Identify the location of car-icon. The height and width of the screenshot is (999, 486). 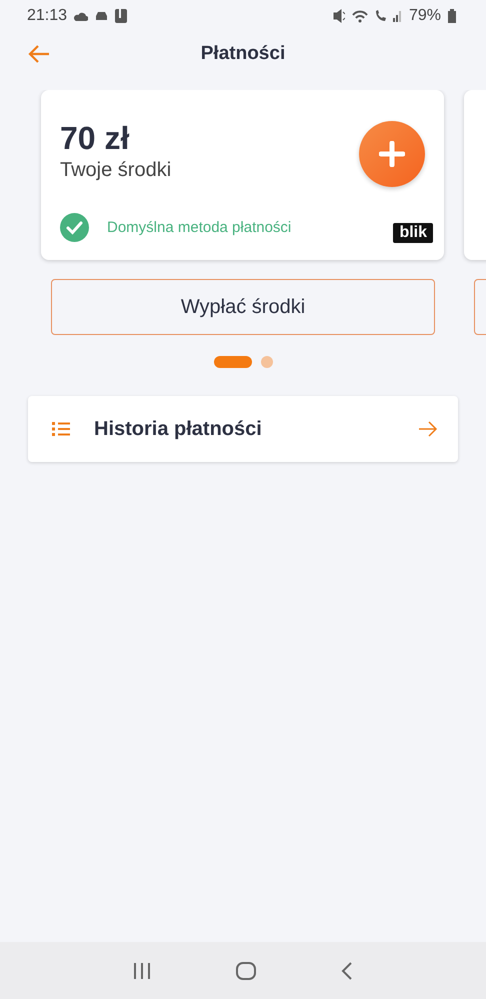
(101, 16).